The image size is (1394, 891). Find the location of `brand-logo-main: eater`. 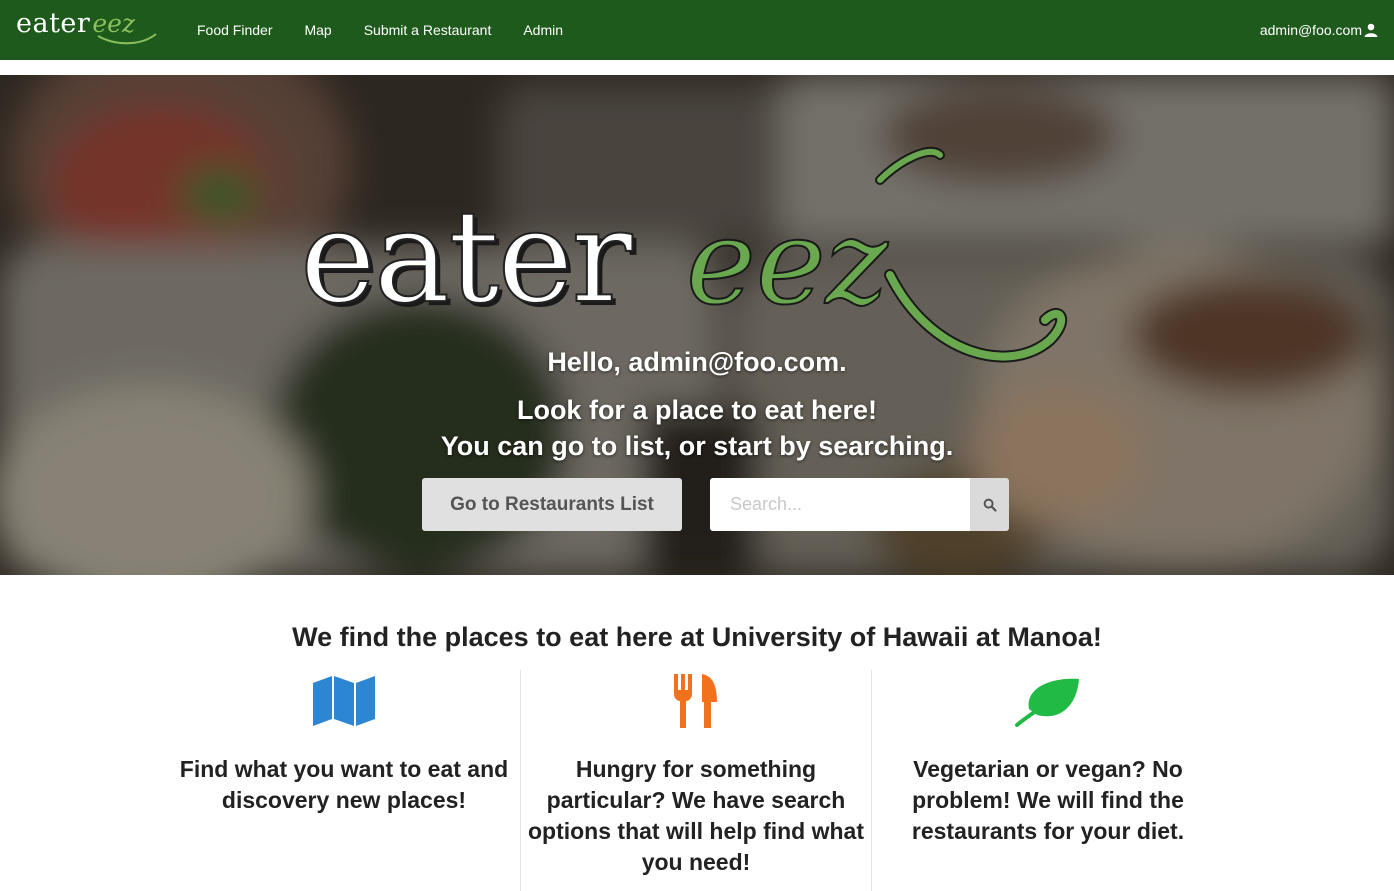

brand-logo-main: eater is located at coordinates (53, 23).